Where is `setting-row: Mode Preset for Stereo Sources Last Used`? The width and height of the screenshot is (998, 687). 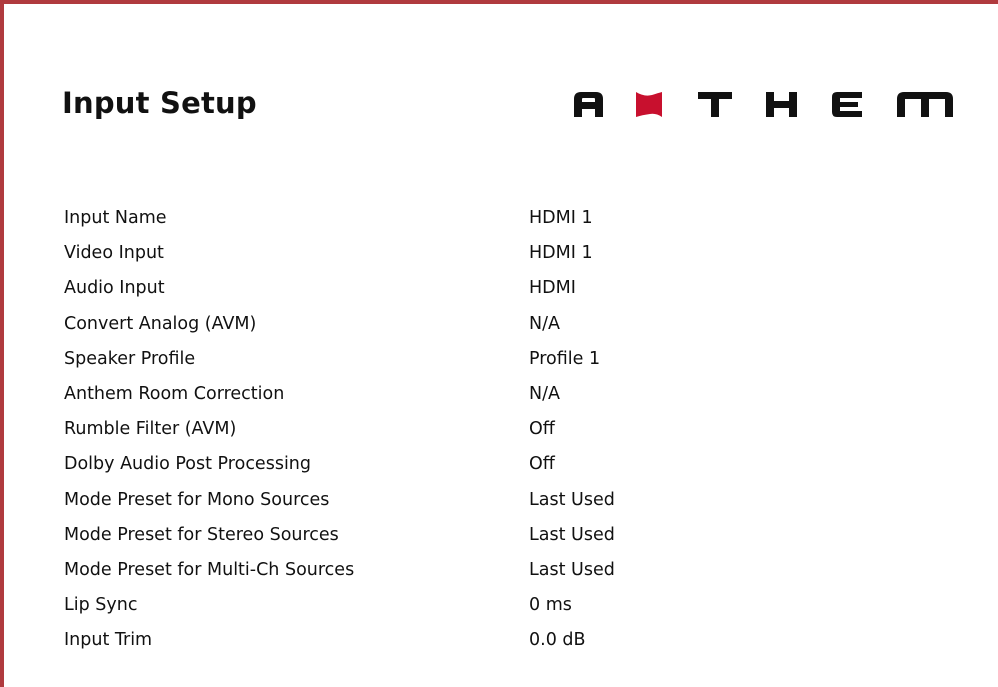 setting-row: Mode Preset for Stereo Sources Last Used is located at coordinates (414, 538).